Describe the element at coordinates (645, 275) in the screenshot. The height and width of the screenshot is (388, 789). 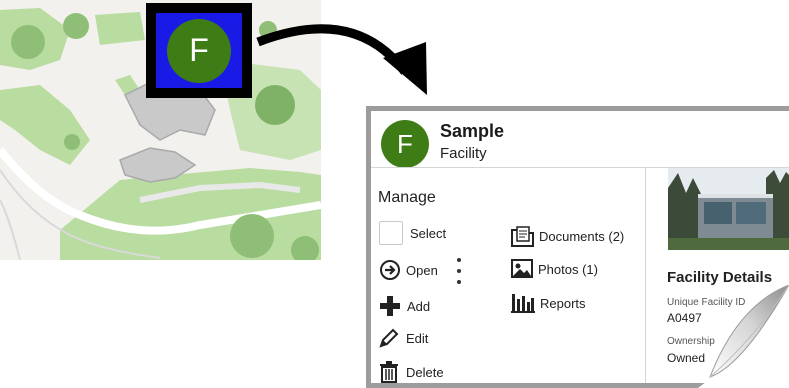
I see `column-divider` at that location.